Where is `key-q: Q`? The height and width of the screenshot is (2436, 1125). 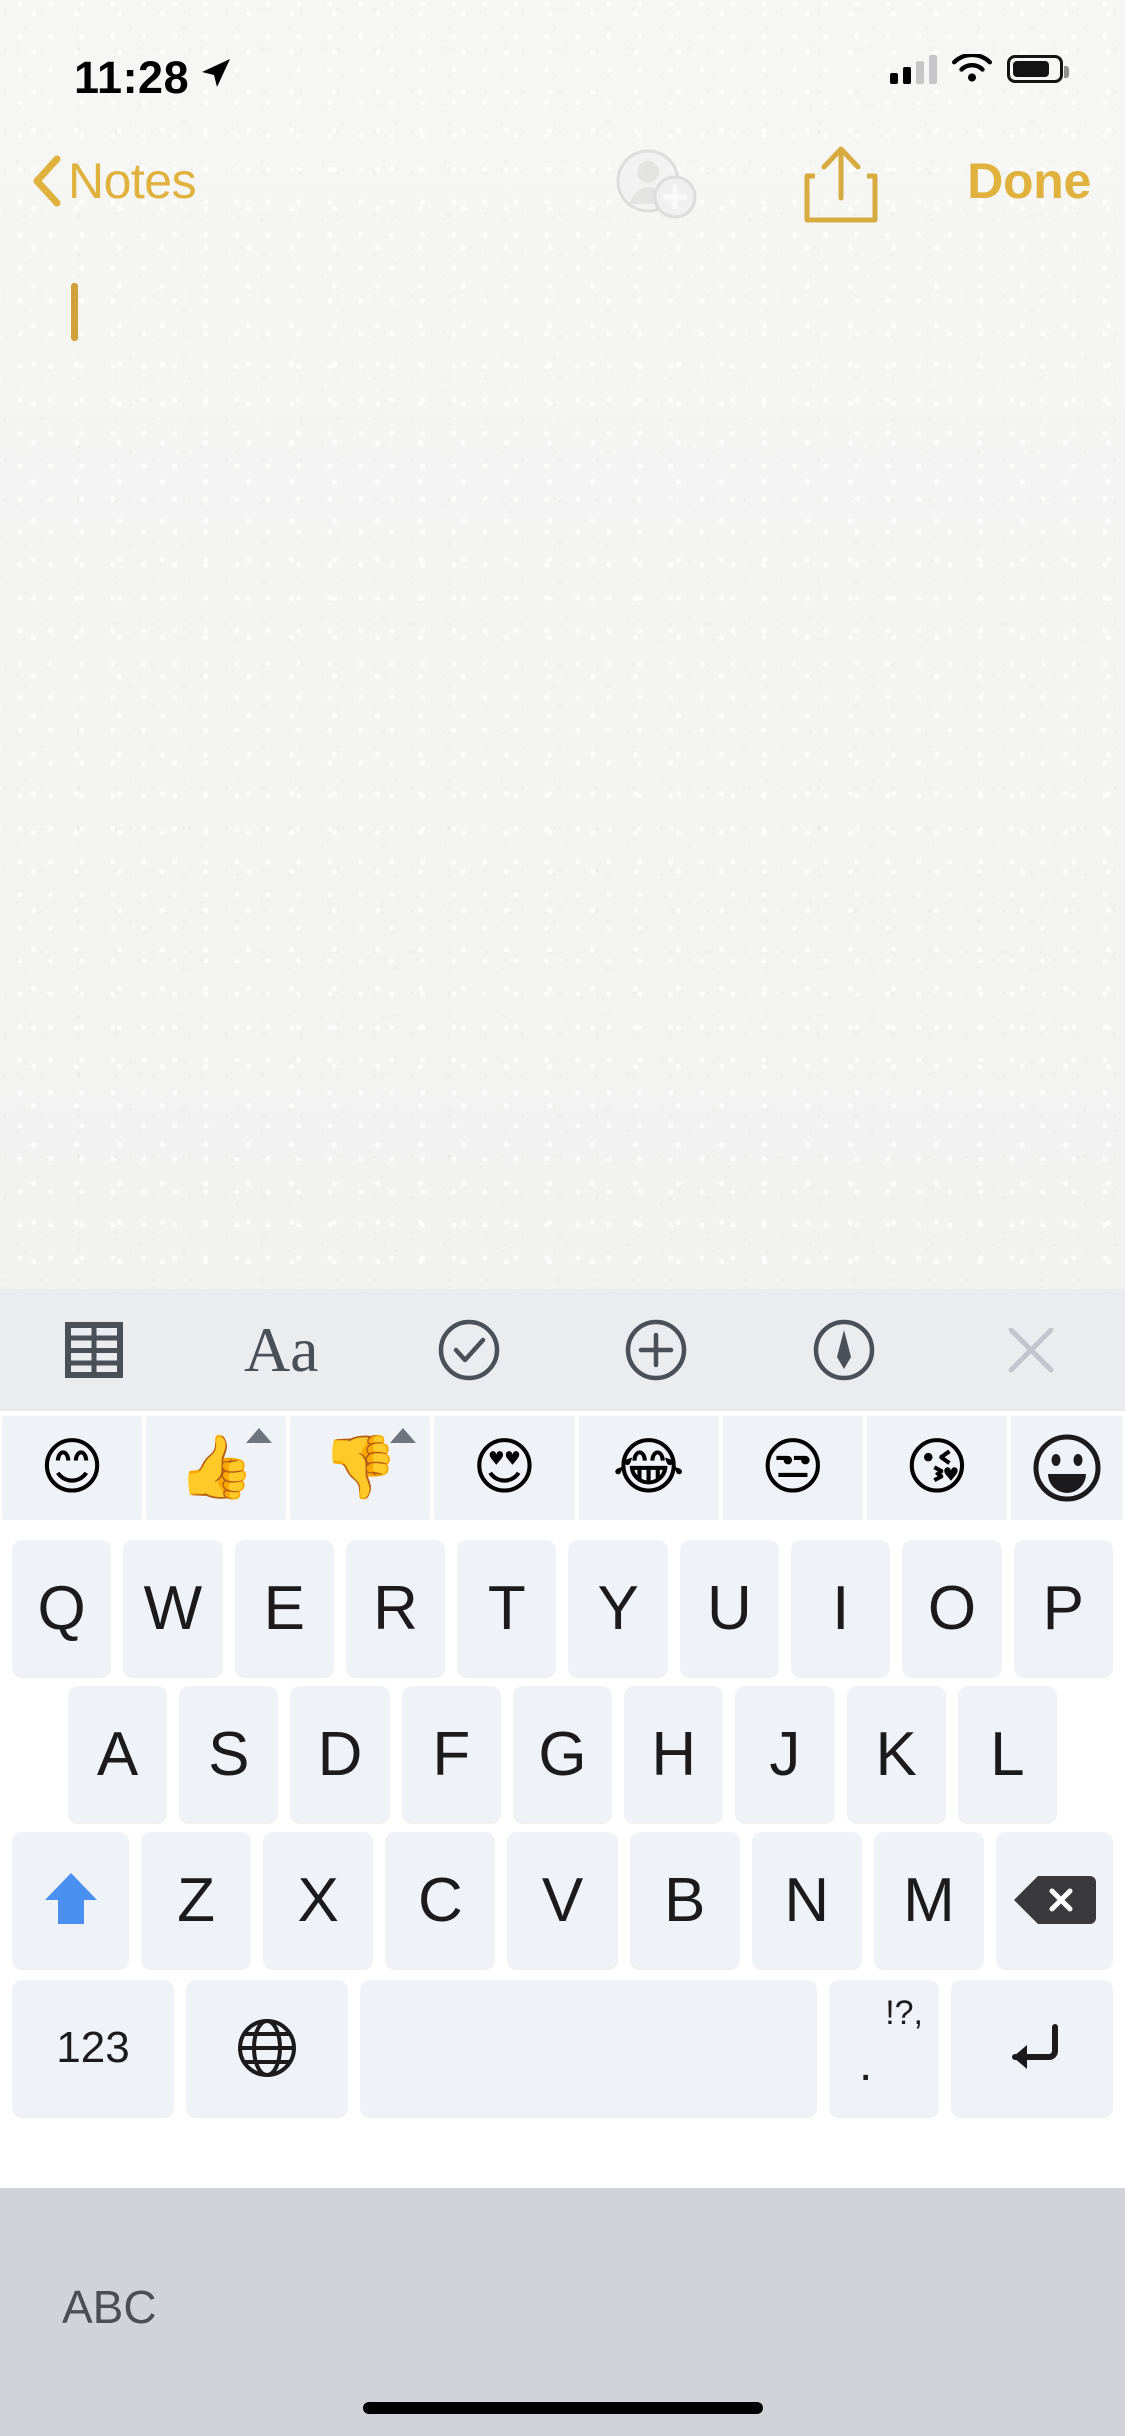
key-q: Q is located at coordinates (62, 1608).